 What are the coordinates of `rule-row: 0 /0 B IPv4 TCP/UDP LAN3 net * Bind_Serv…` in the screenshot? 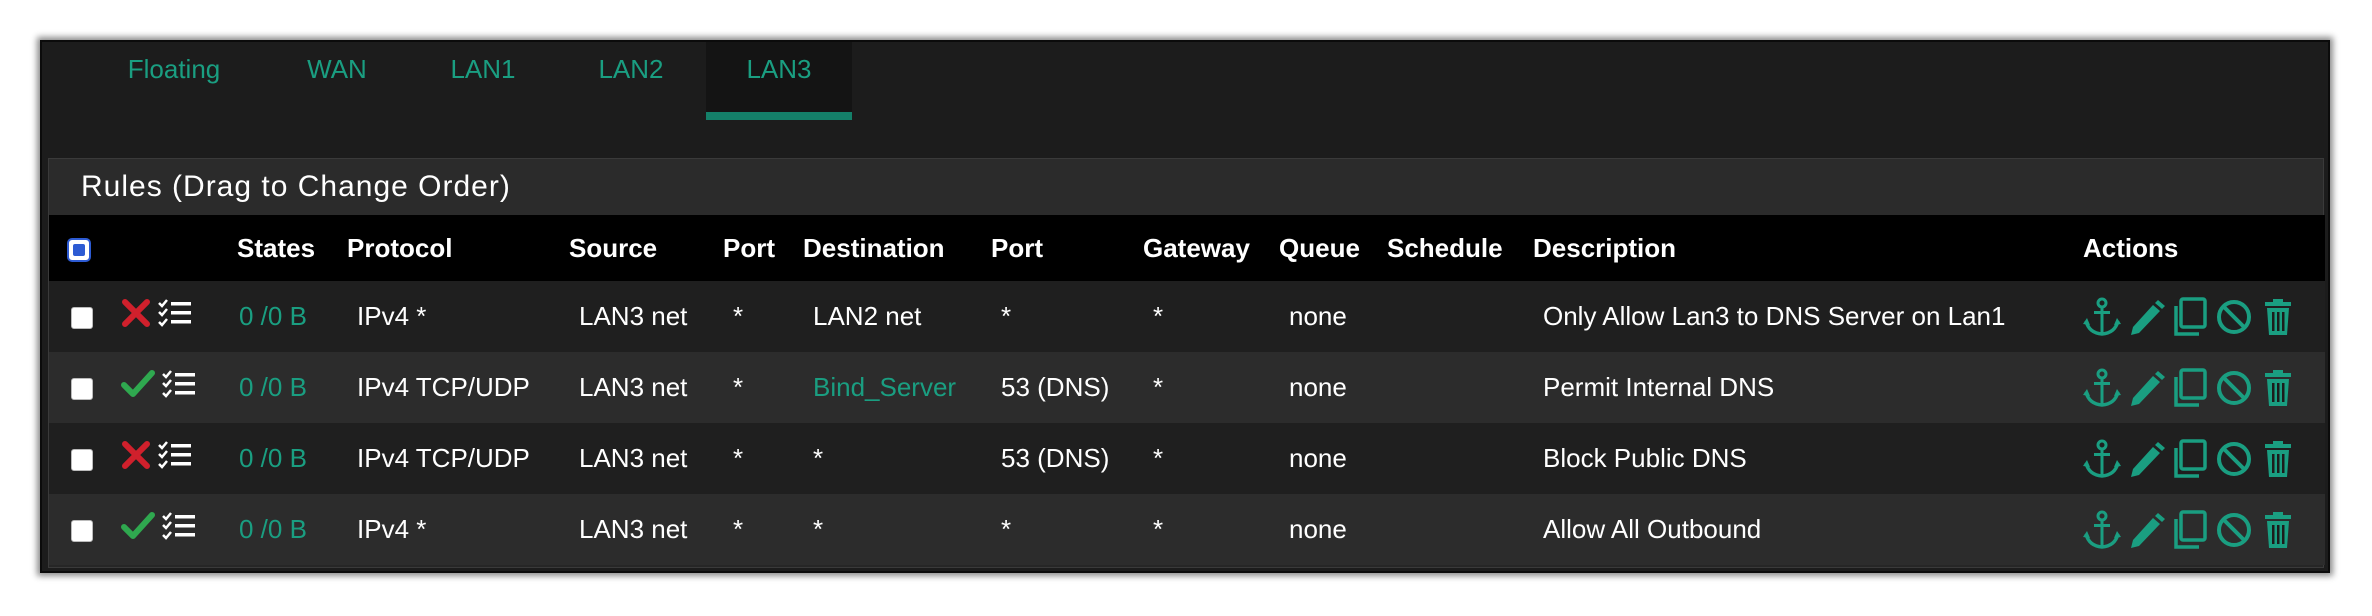 It's located at (1187, 387).